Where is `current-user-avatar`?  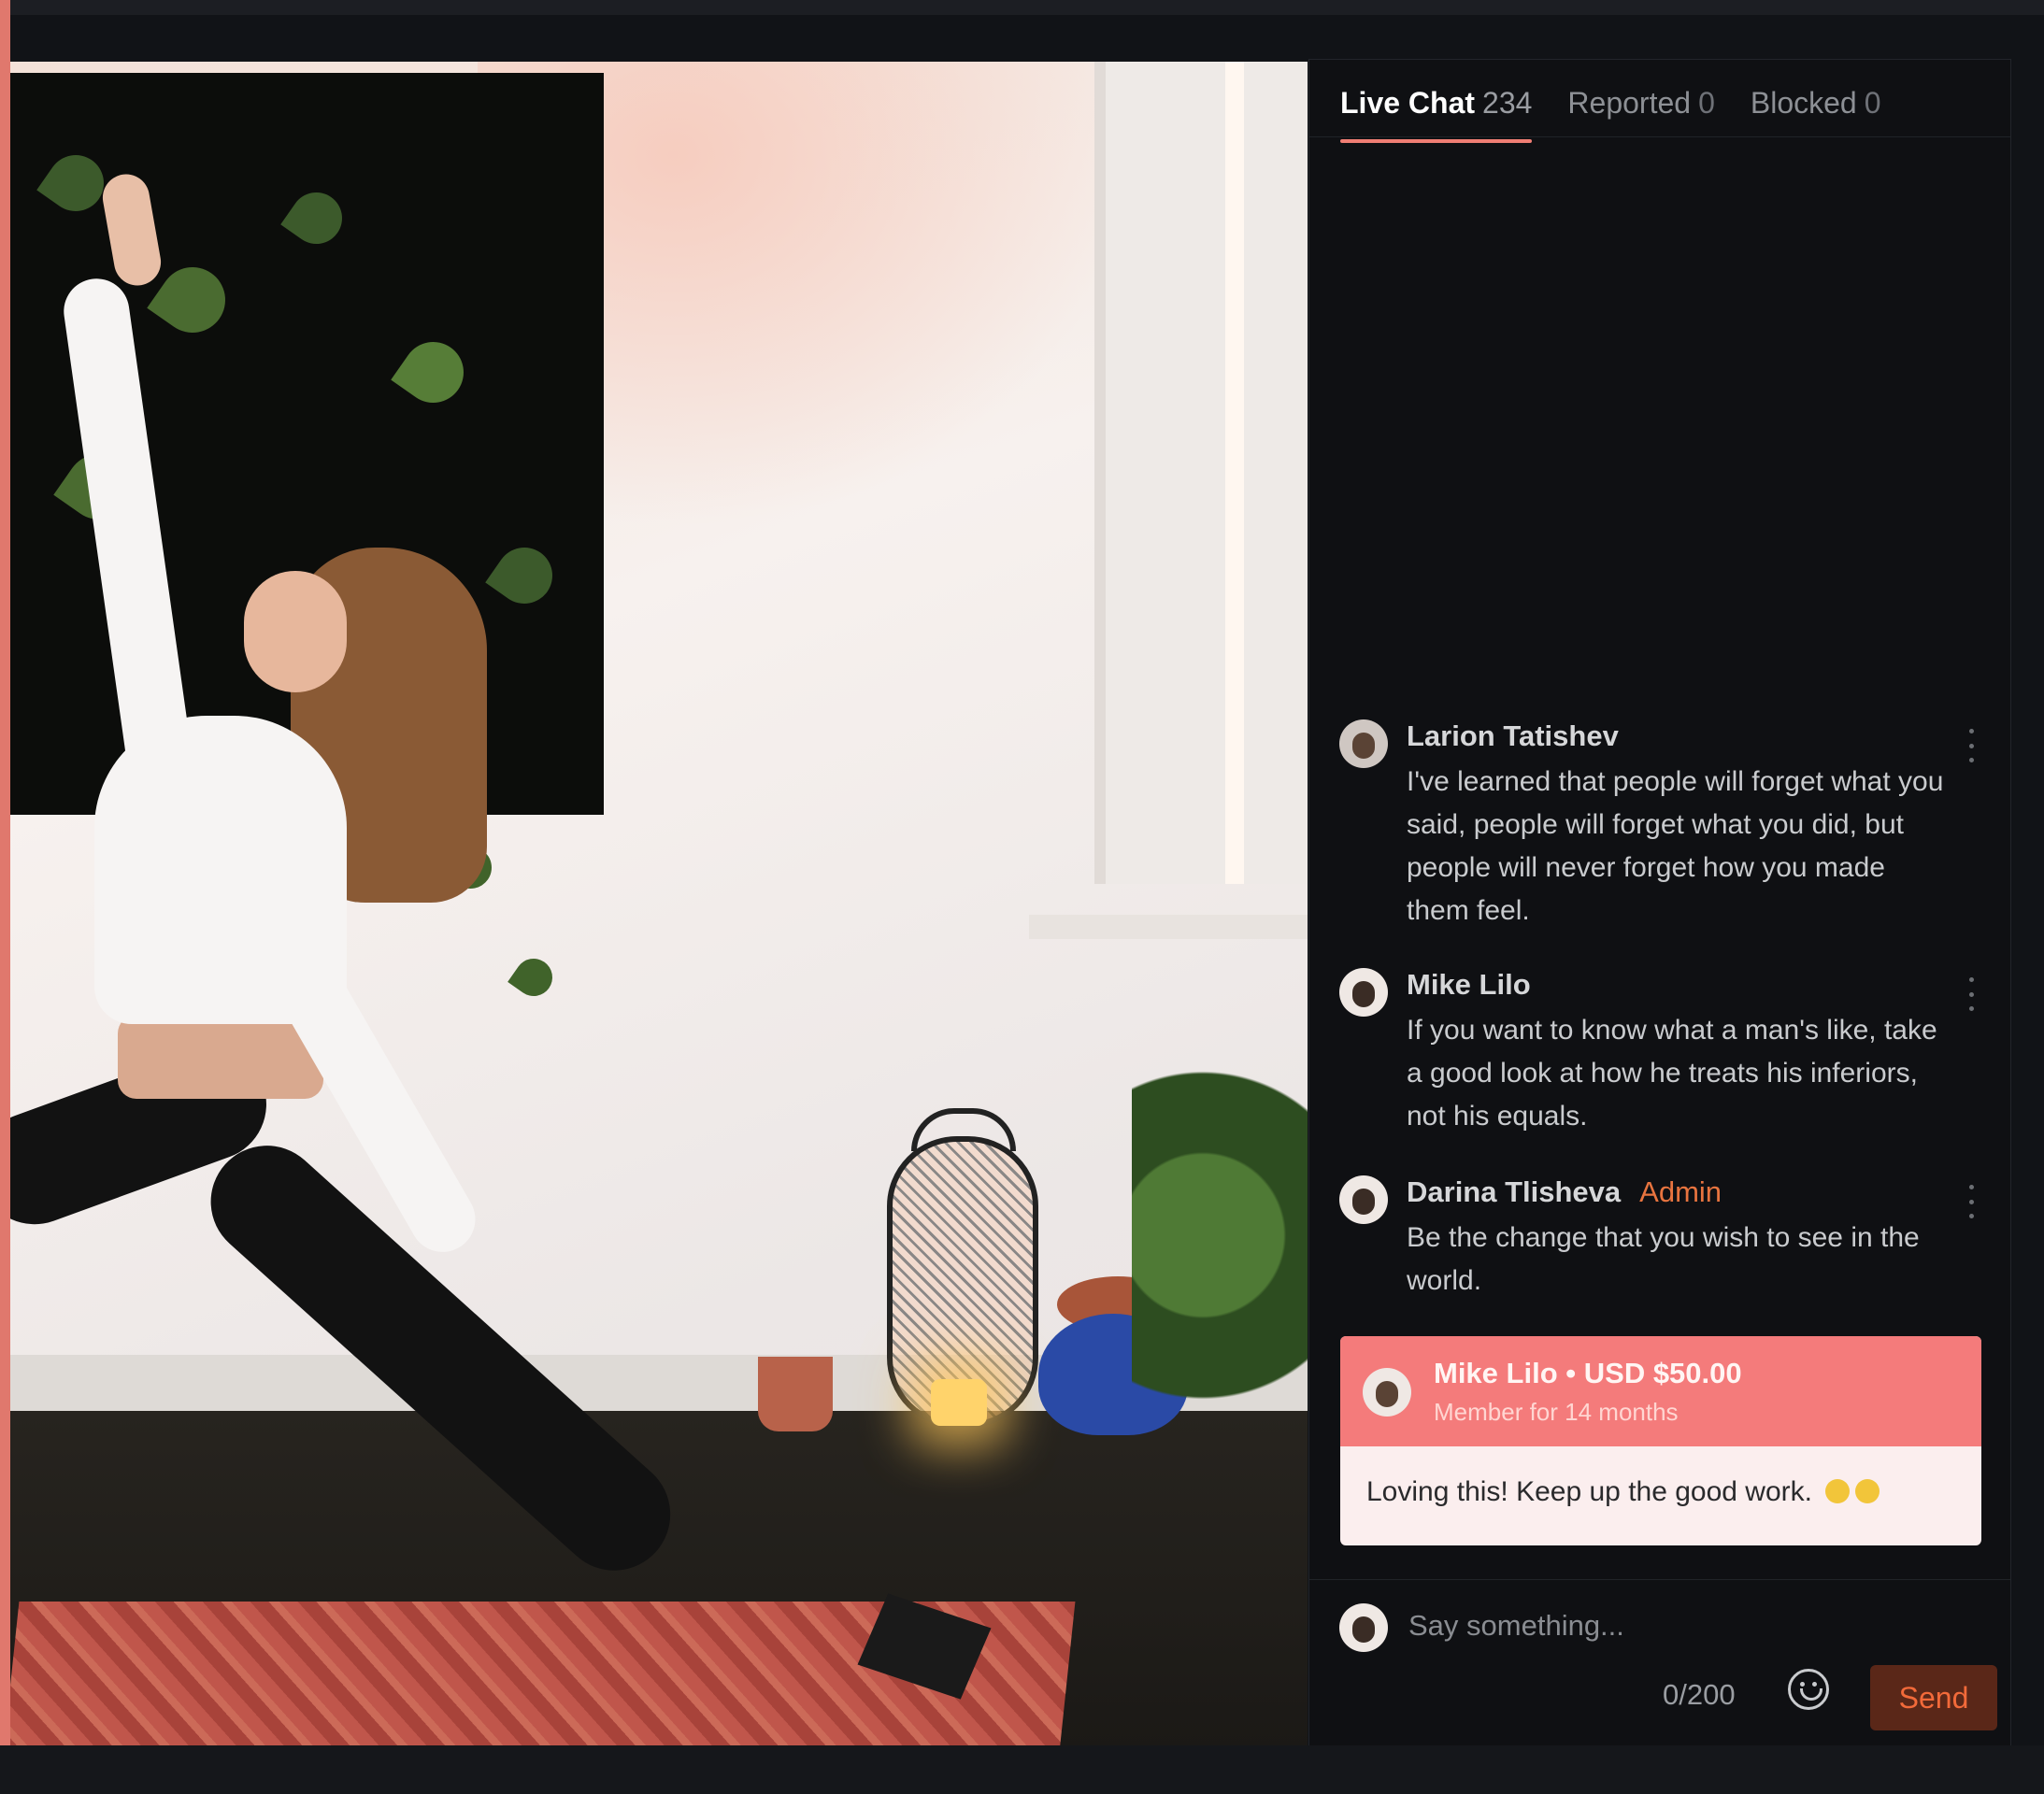 current-user-avatar is located at coordinates (1363, 1627).